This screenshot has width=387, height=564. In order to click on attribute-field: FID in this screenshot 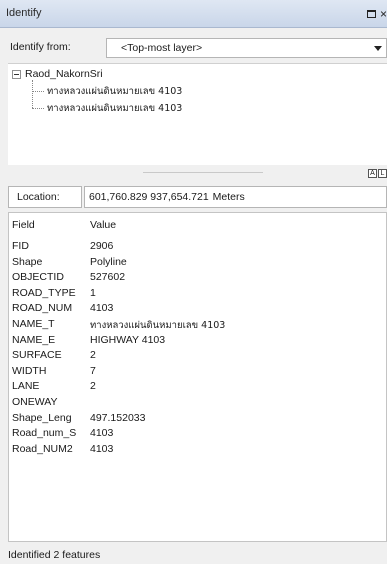, I will do `click(20, 246)`.